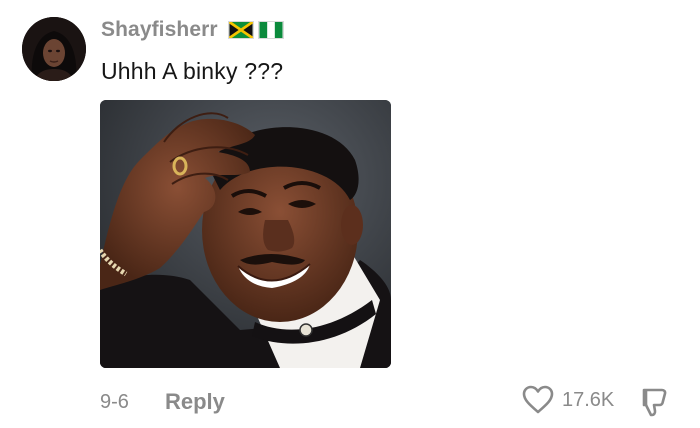  I want to click on jamaica-flag-icon, so click(240, 30).